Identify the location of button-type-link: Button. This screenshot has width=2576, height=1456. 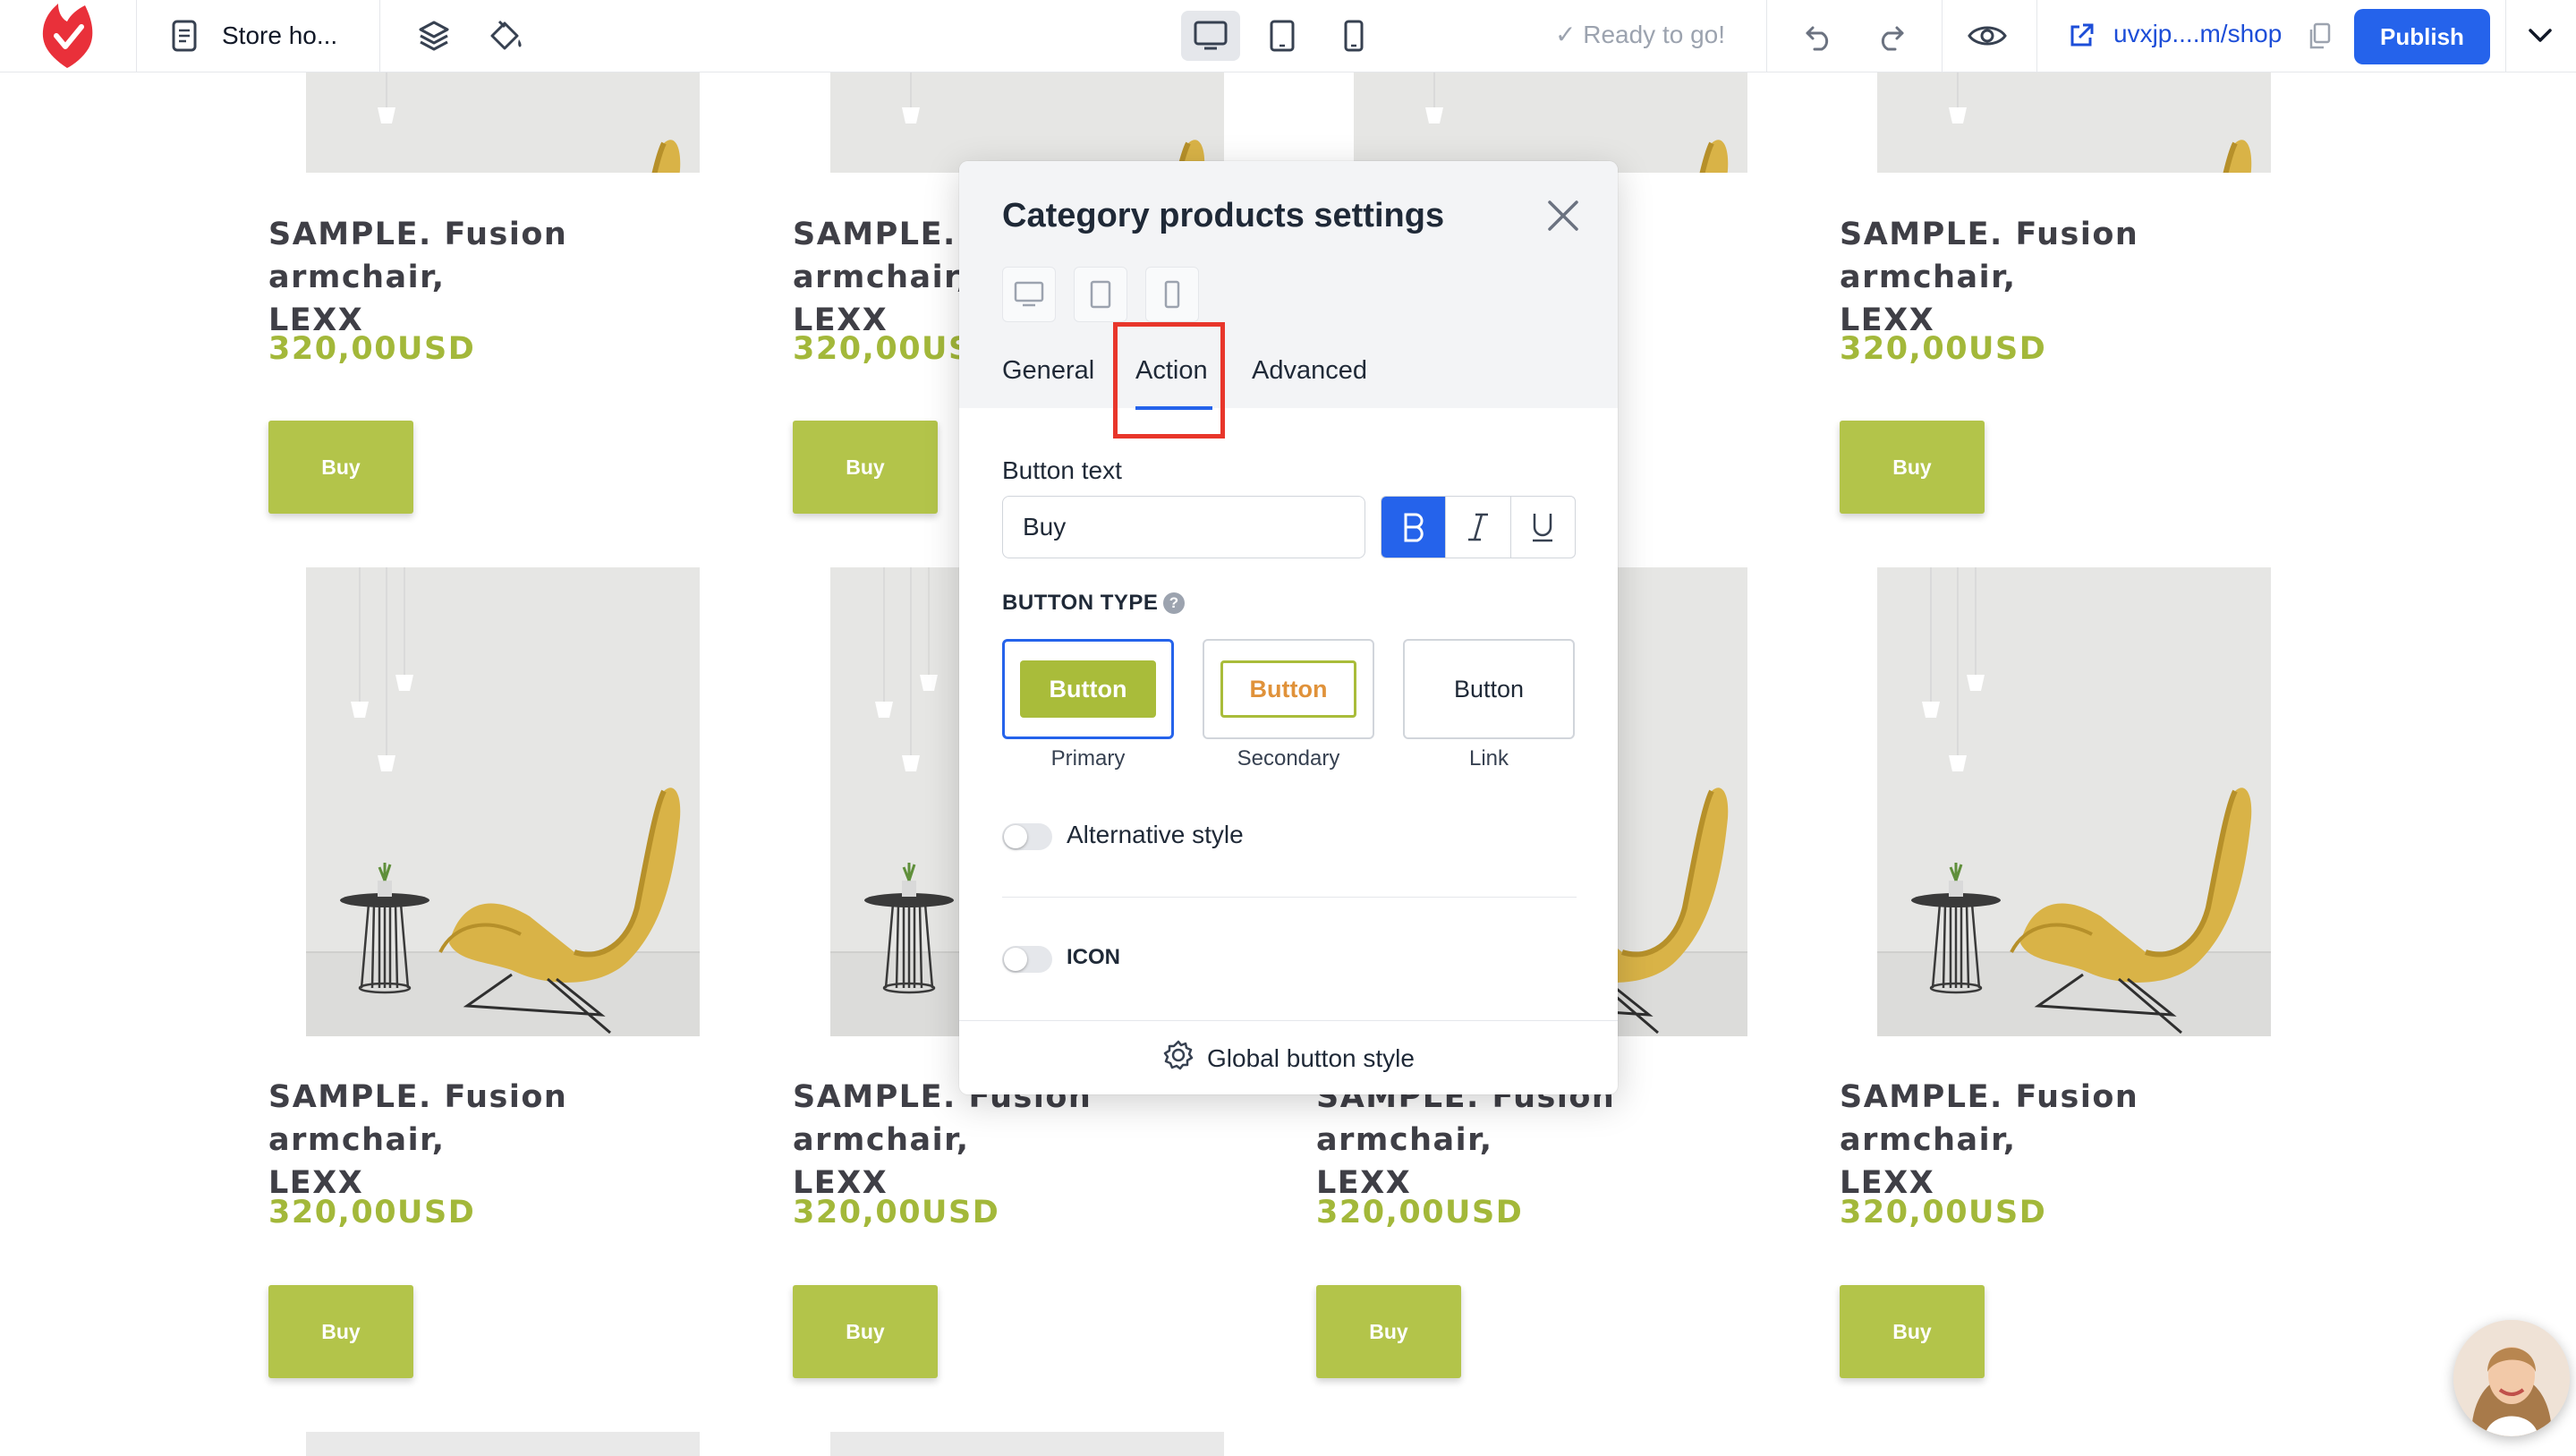
(1489, 689).